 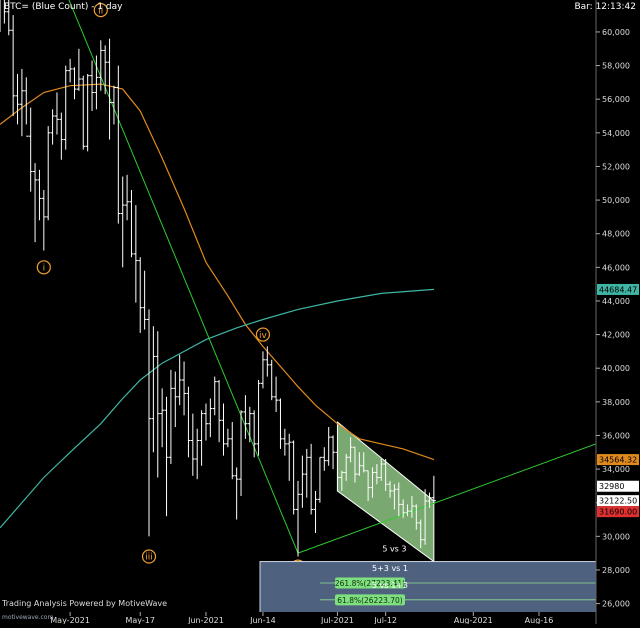 What do you see at coordinates (390, 585) in the screenshot?
I see `fib-row-title: 5 vs 1+3` at bounding box center [390, 585].